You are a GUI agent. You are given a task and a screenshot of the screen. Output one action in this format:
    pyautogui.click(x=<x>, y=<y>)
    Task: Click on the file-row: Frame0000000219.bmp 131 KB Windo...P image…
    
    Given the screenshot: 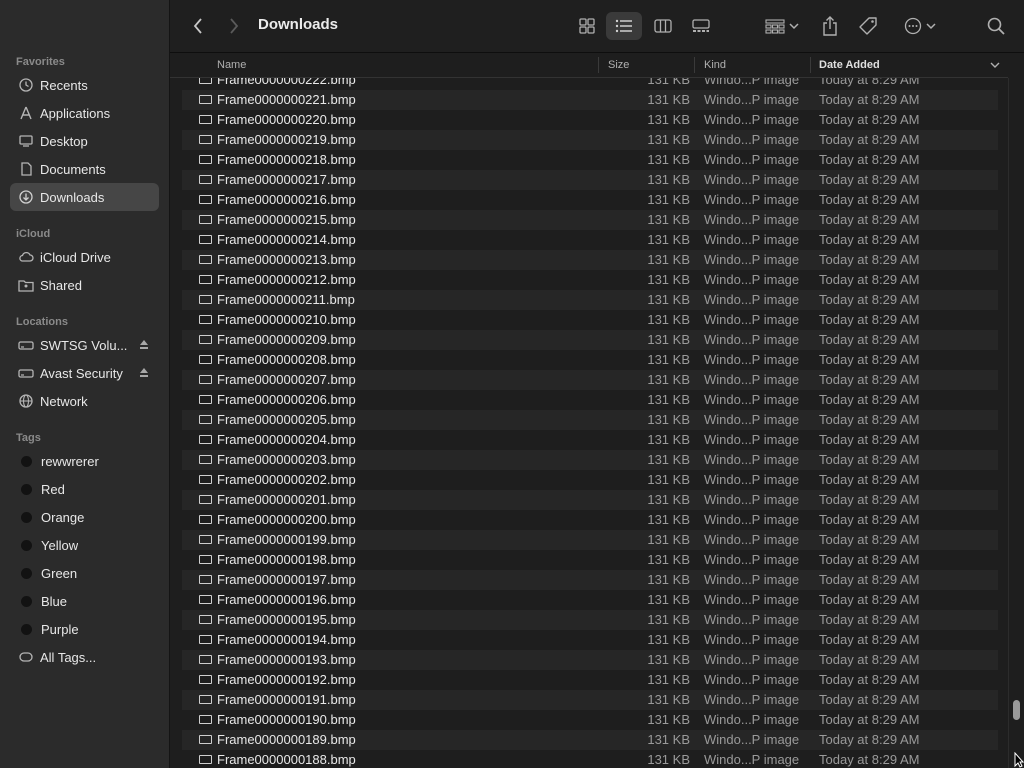 What is the action you would take?
    pyautogui.click(x=590, y=140)
    